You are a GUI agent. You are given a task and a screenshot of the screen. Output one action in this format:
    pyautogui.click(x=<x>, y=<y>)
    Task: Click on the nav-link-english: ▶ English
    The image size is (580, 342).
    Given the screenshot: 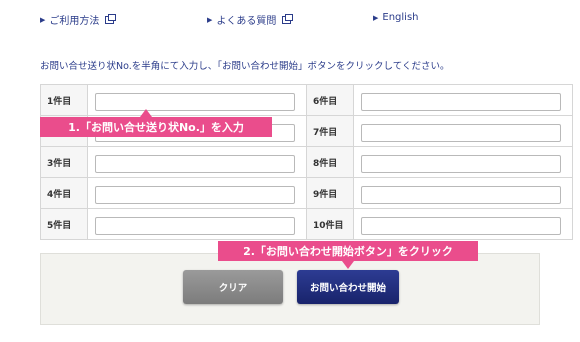 What is the action you would take?
    pyautogui.click(x=396, y=17)
    